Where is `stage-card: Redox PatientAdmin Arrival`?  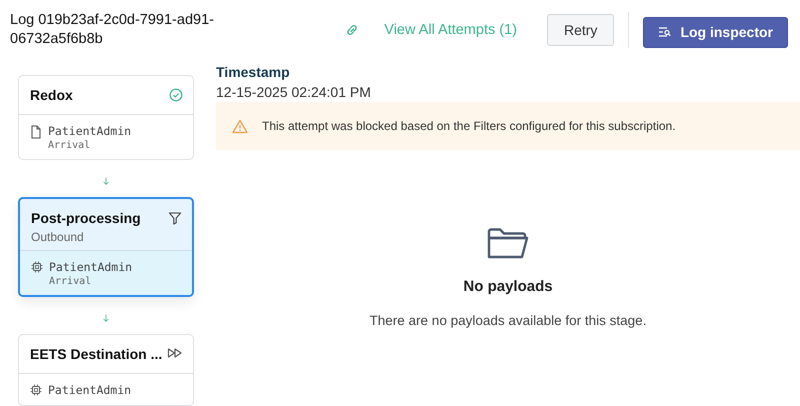
stage-card: Redox PatientAdmin Arrival is located at coordinates (106, 117).